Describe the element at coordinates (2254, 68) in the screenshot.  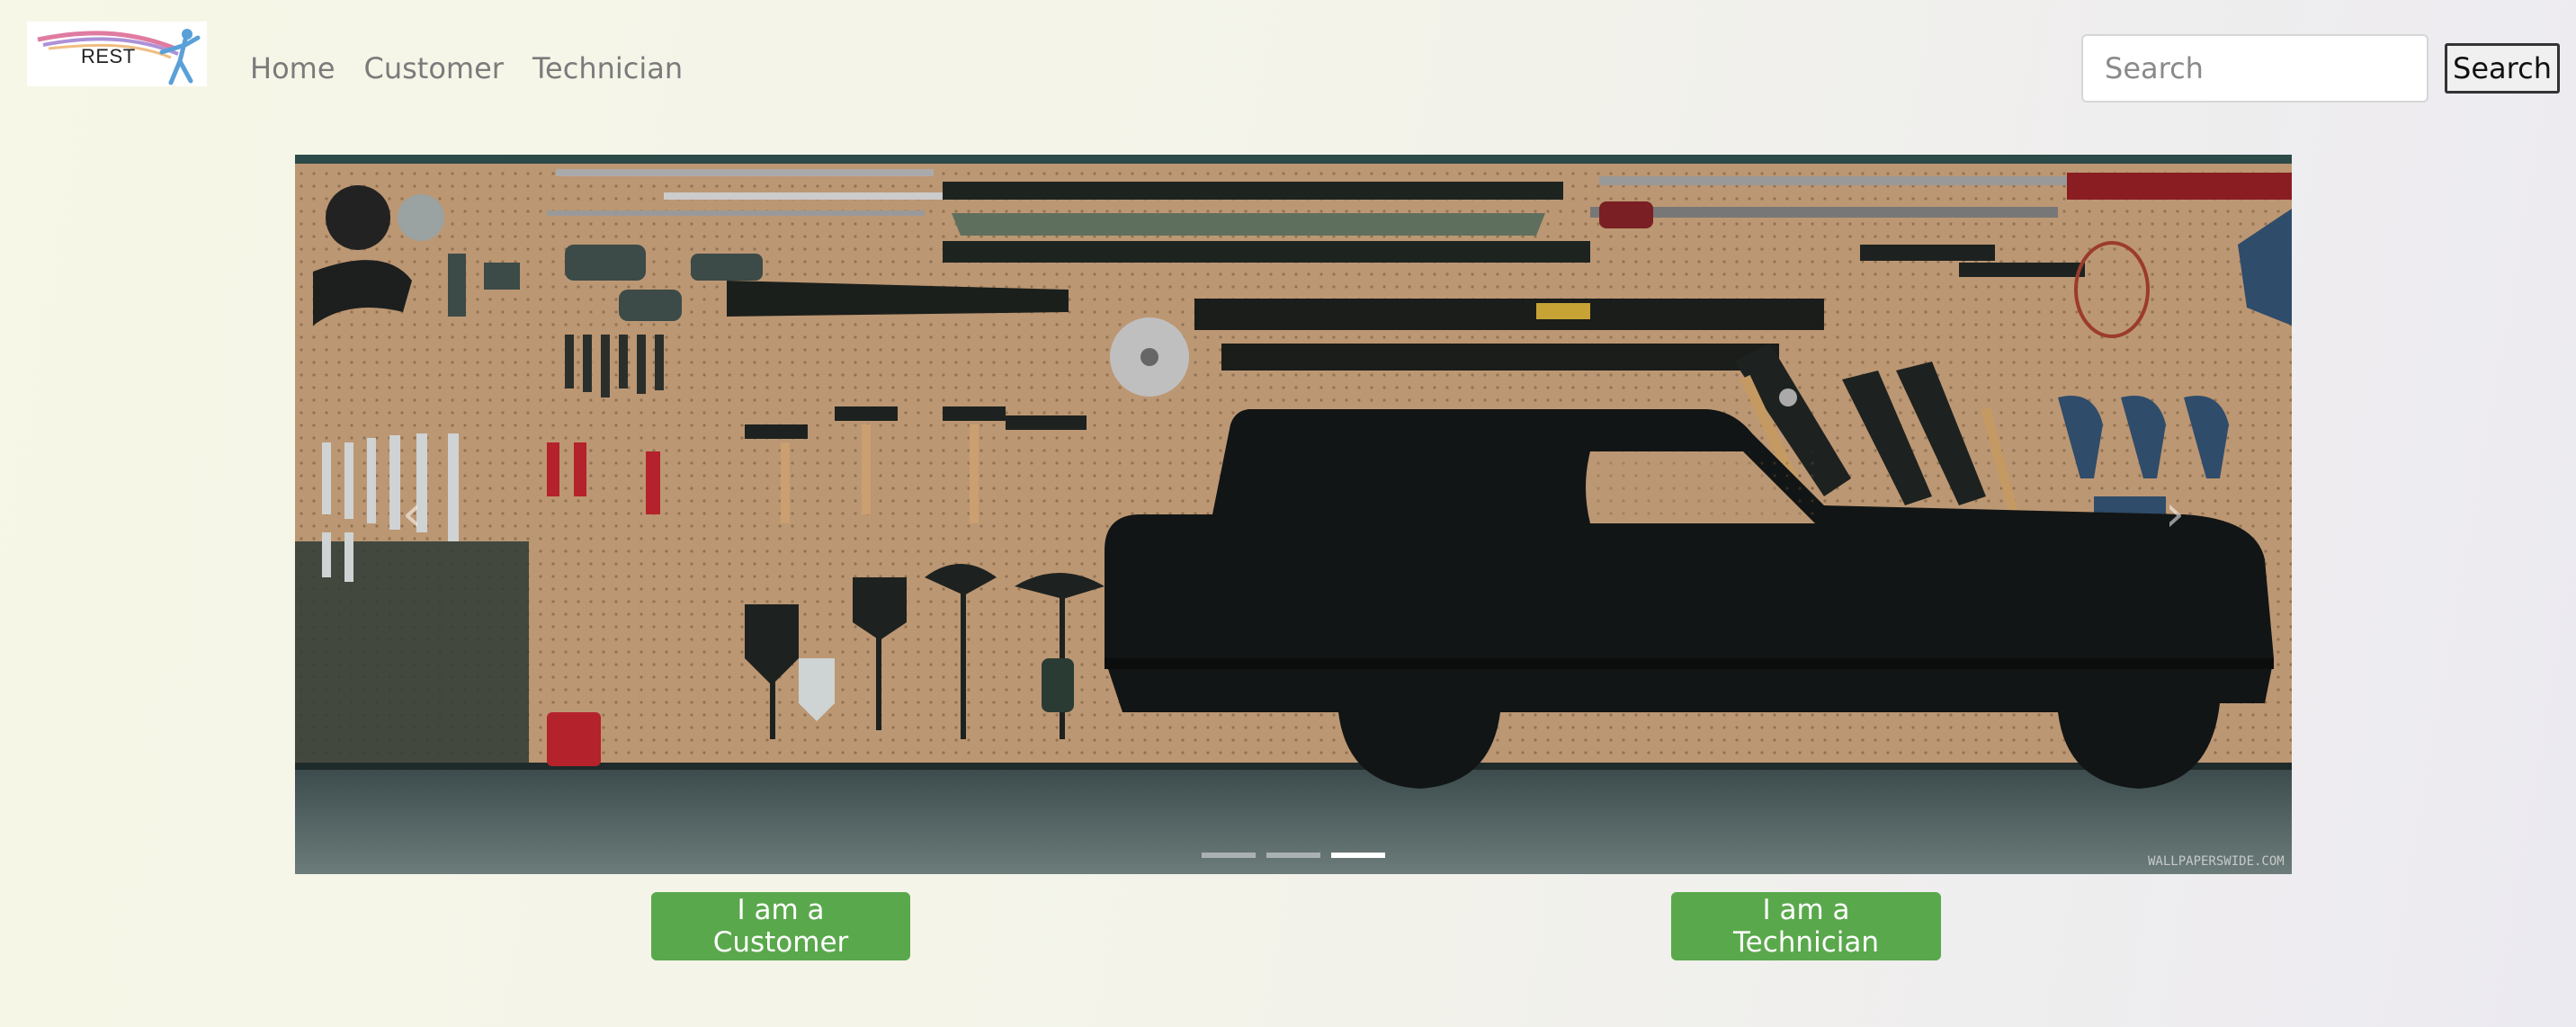
I see `search-input` at that location.